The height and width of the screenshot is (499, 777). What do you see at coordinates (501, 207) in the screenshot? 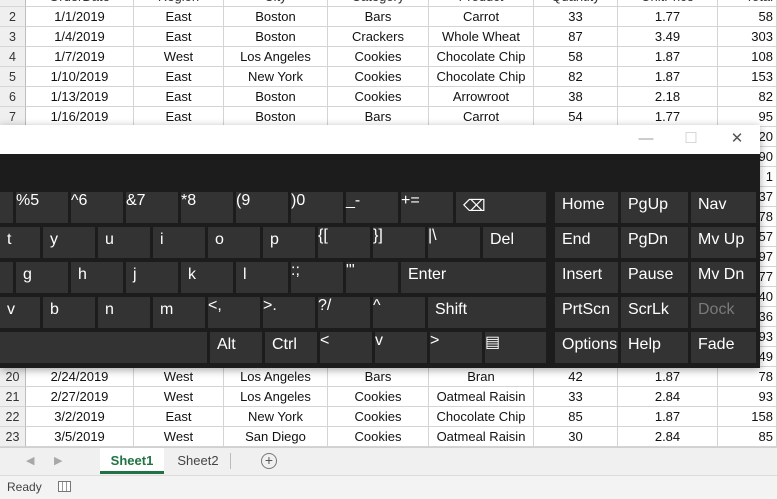
I see `backspace-key: ⌫` at bounding box center [501, 207].